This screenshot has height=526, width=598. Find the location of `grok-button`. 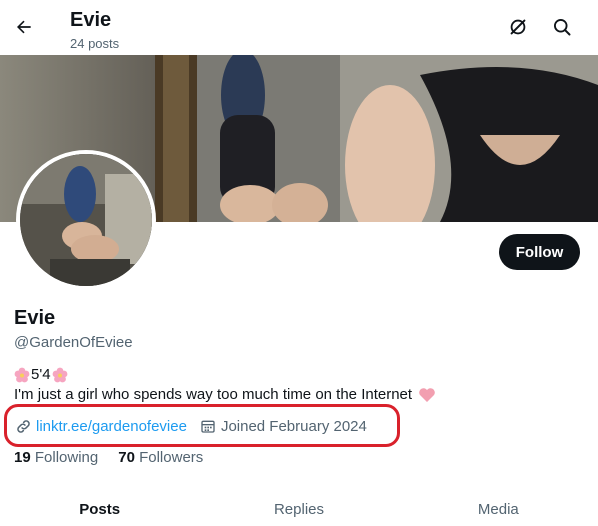

grok-button is located at coordinates (518, 27).